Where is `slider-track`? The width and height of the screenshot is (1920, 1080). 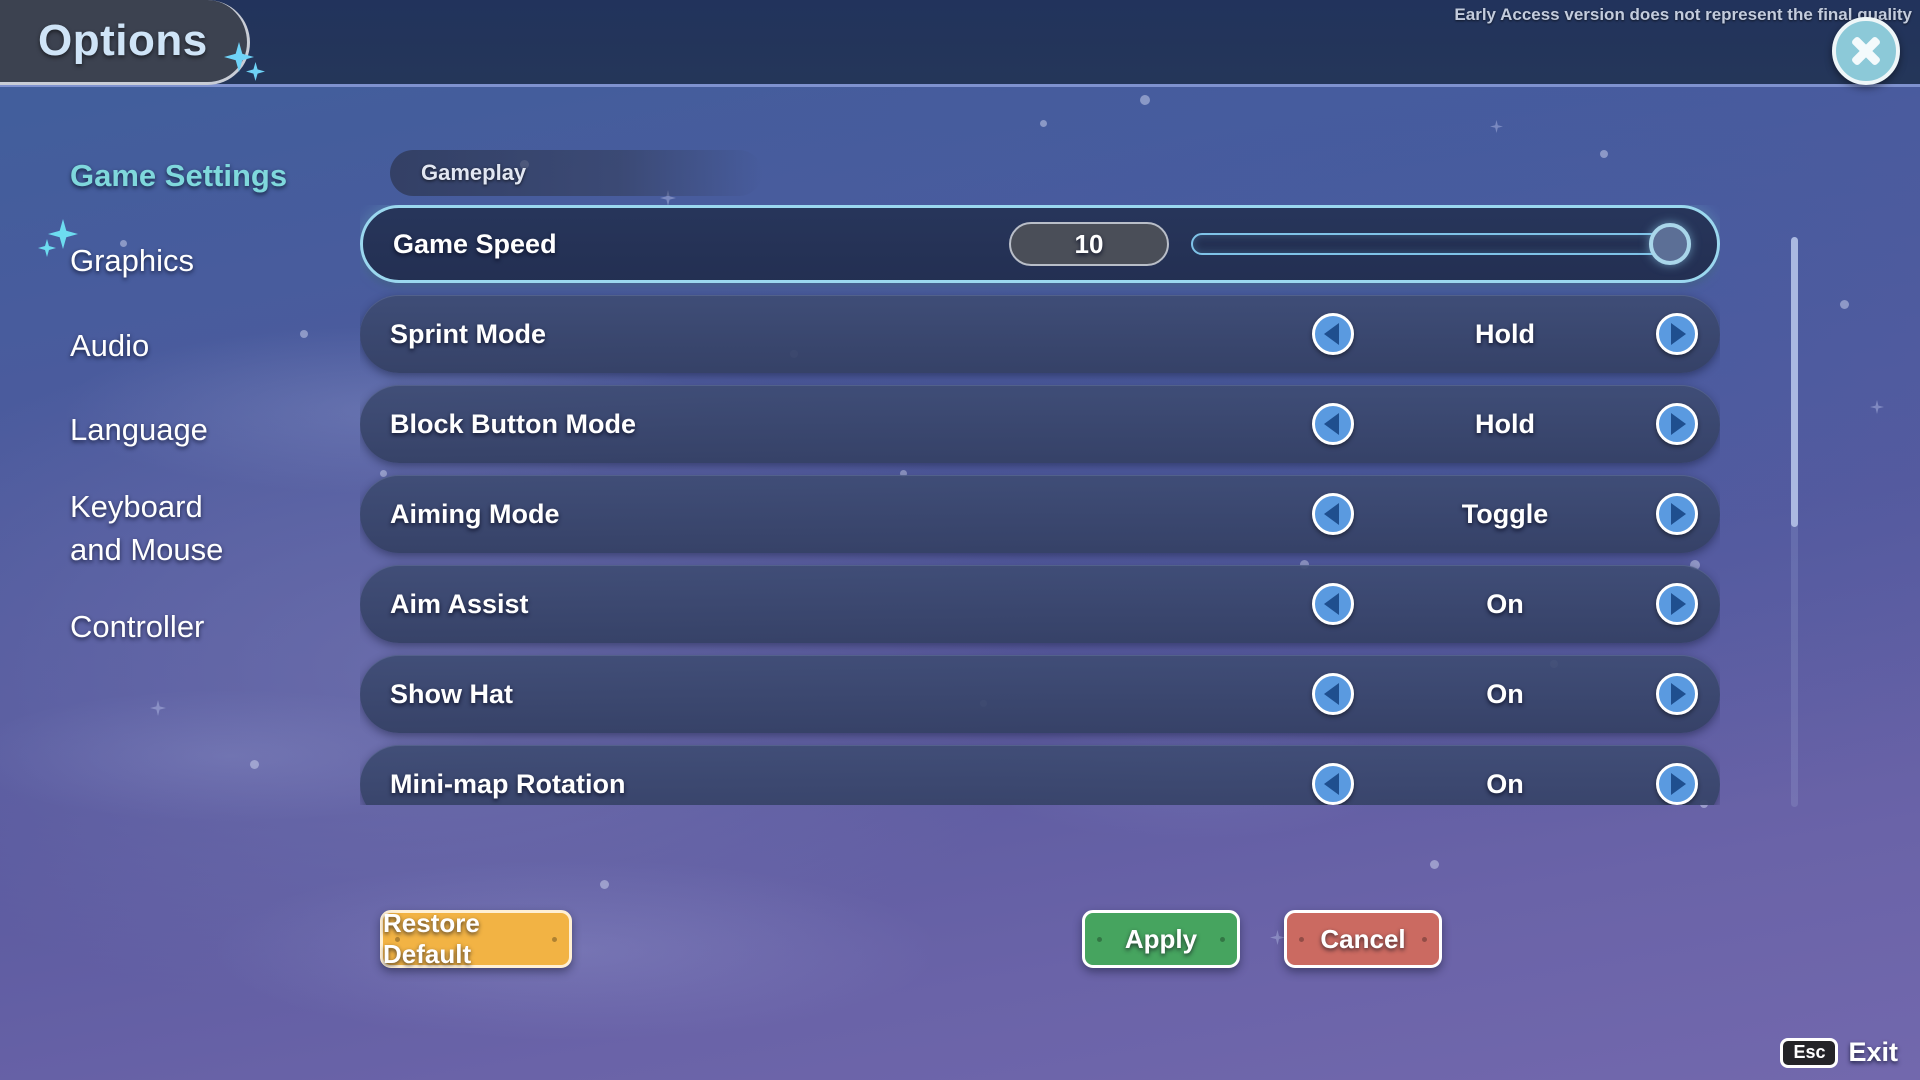
slider-track is located at coordinates (1430, 244).